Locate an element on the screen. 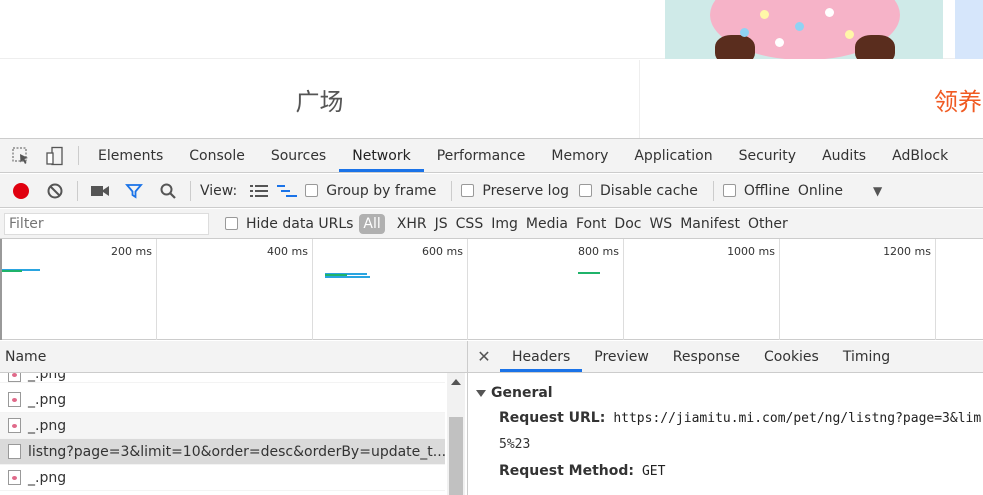 This screenshot has width=983, height=495. throttle-select: Online is located at coordinates (820, 191).